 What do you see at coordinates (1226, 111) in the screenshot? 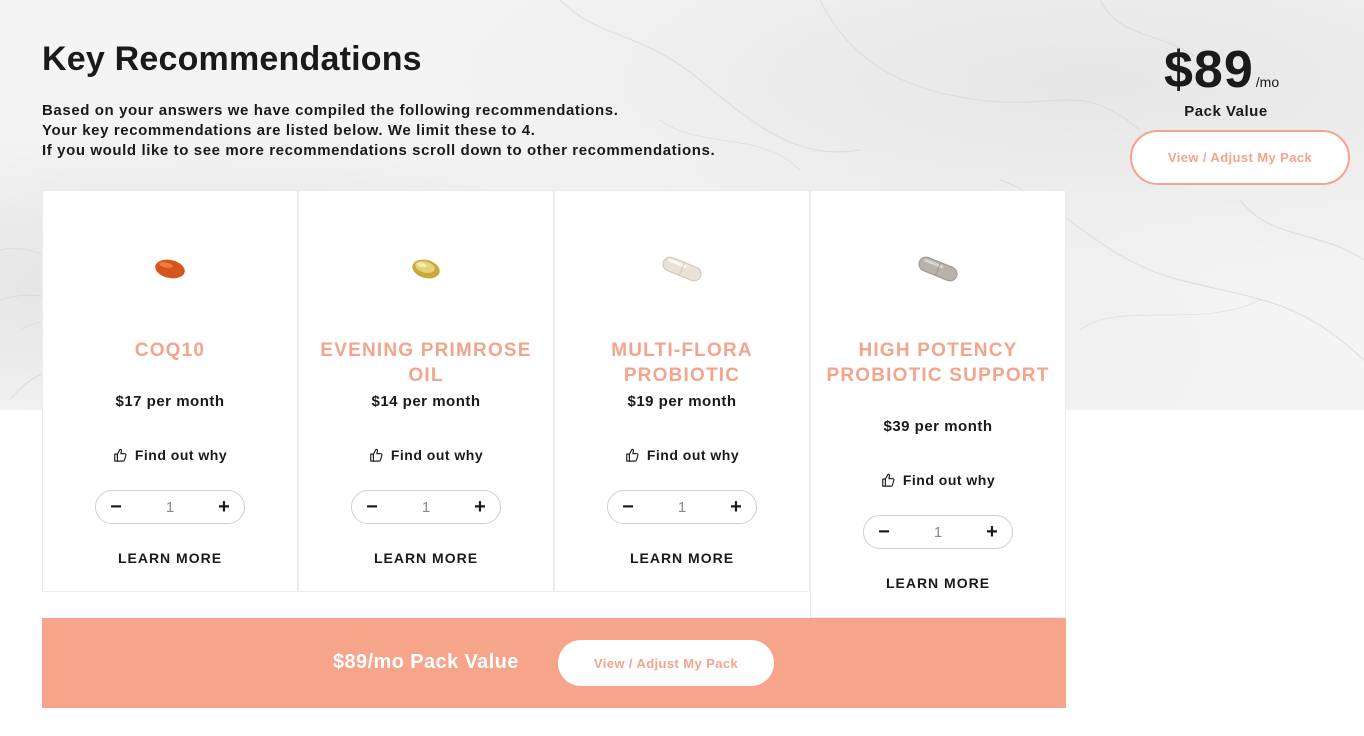
I see `pack-value-label: Pack Value` at bounding box center [1226, 111].